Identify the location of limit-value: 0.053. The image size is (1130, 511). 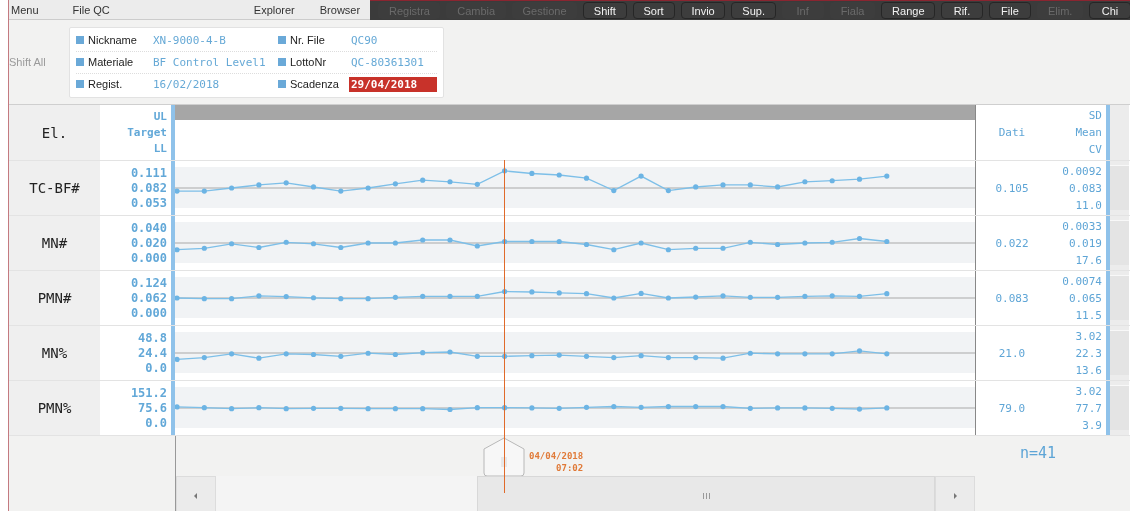
(148, 203).